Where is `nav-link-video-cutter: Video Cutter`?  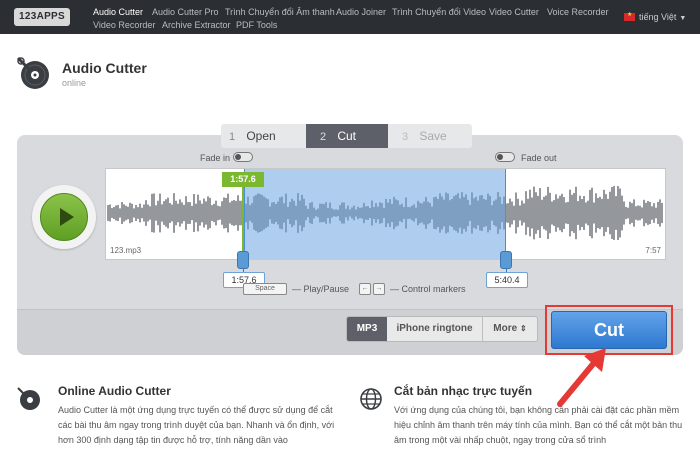
nav-link-video-cutter: Video Cutter is located at coordinates (514, 12).